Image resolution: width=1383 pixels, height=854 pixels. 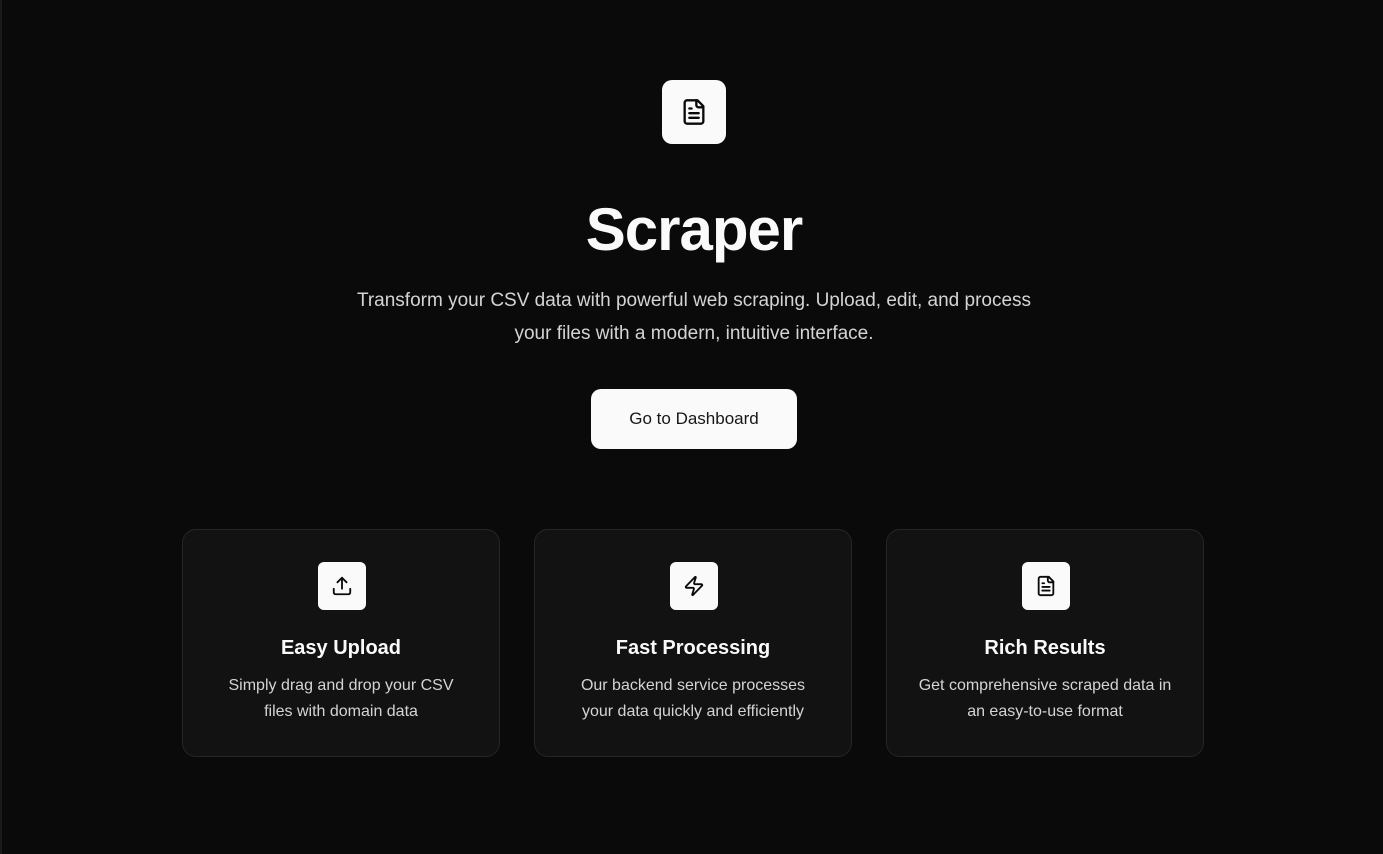 What do you see at coordinates (341, 648) in the screenshot?
I see `feature-title: Easy Upload` at bounding box center [341, 648].